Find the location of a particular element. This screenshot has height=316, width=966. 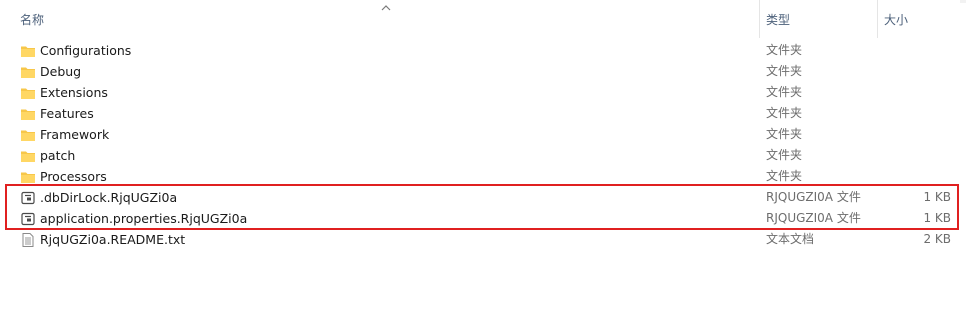

file-type: 文本文档 is located at coordinates (790, 239).